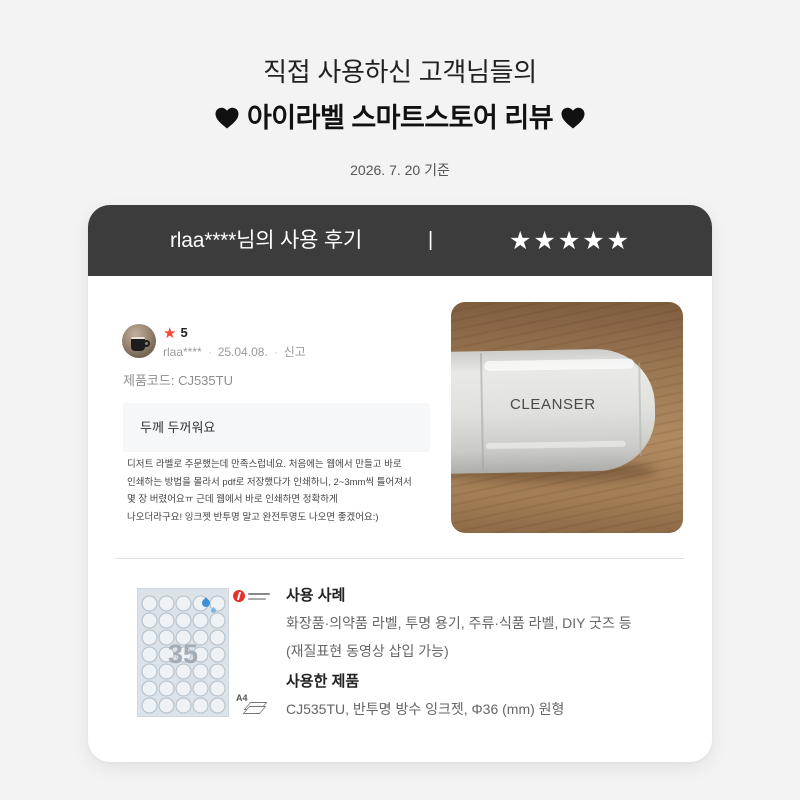  What do you see at coordinates (264, 464) in the screenshot?
I see `review-body-line: 디저트 라벨로 주문했는데 만족스럽네요. 처음에는 웹에서 만들고 바로` at bounding box center [264, 464].